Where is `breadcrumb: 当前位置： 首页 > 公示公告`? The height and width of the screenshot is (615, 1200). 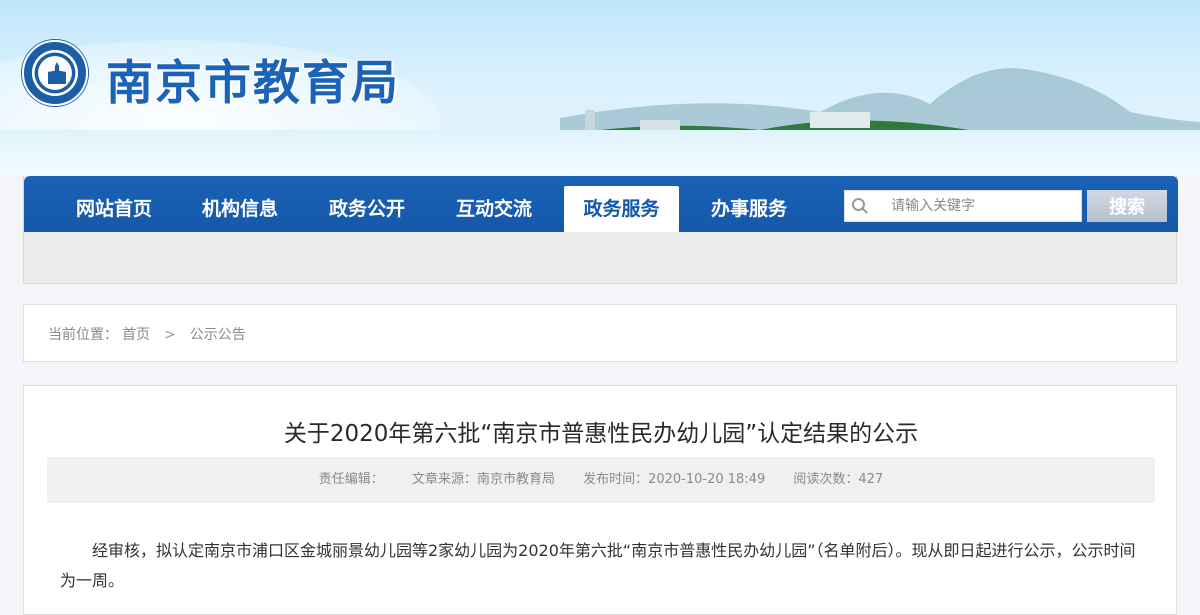
breadcrumb: 当前位置： 首页 > 公示公告 is located at coordinates (147, 334).